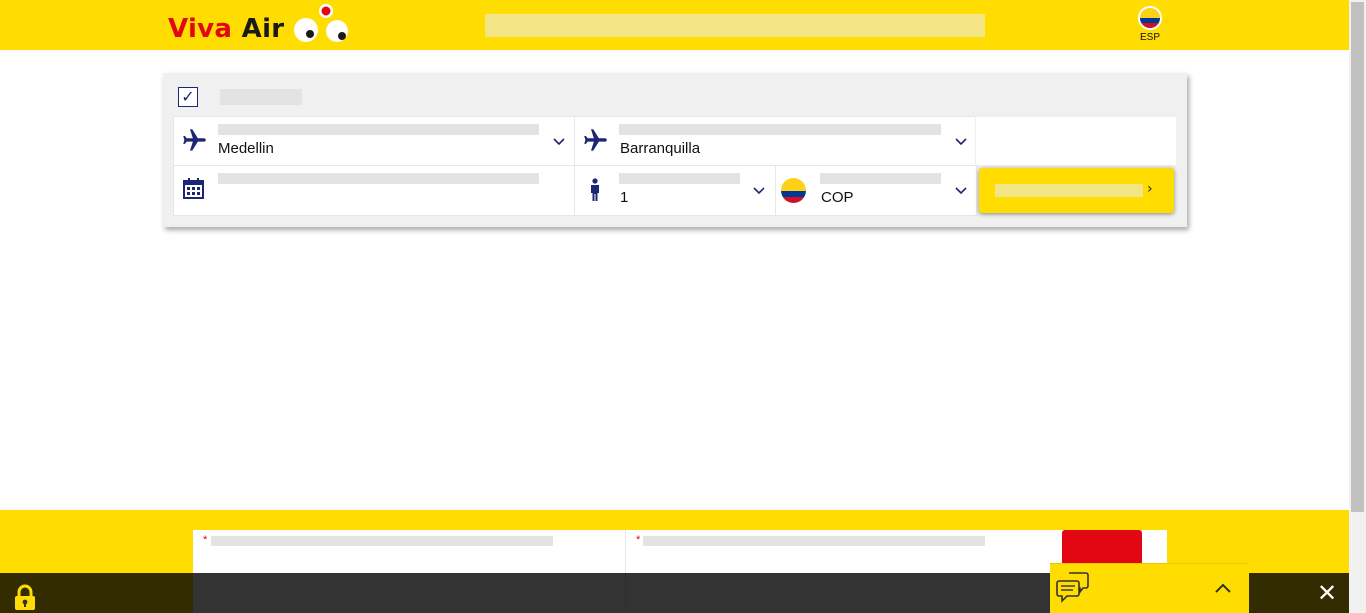  What do you see at coordinates (261, 97) in the screenshot?
I see `one-way-label` at bounding box center [261, 97].